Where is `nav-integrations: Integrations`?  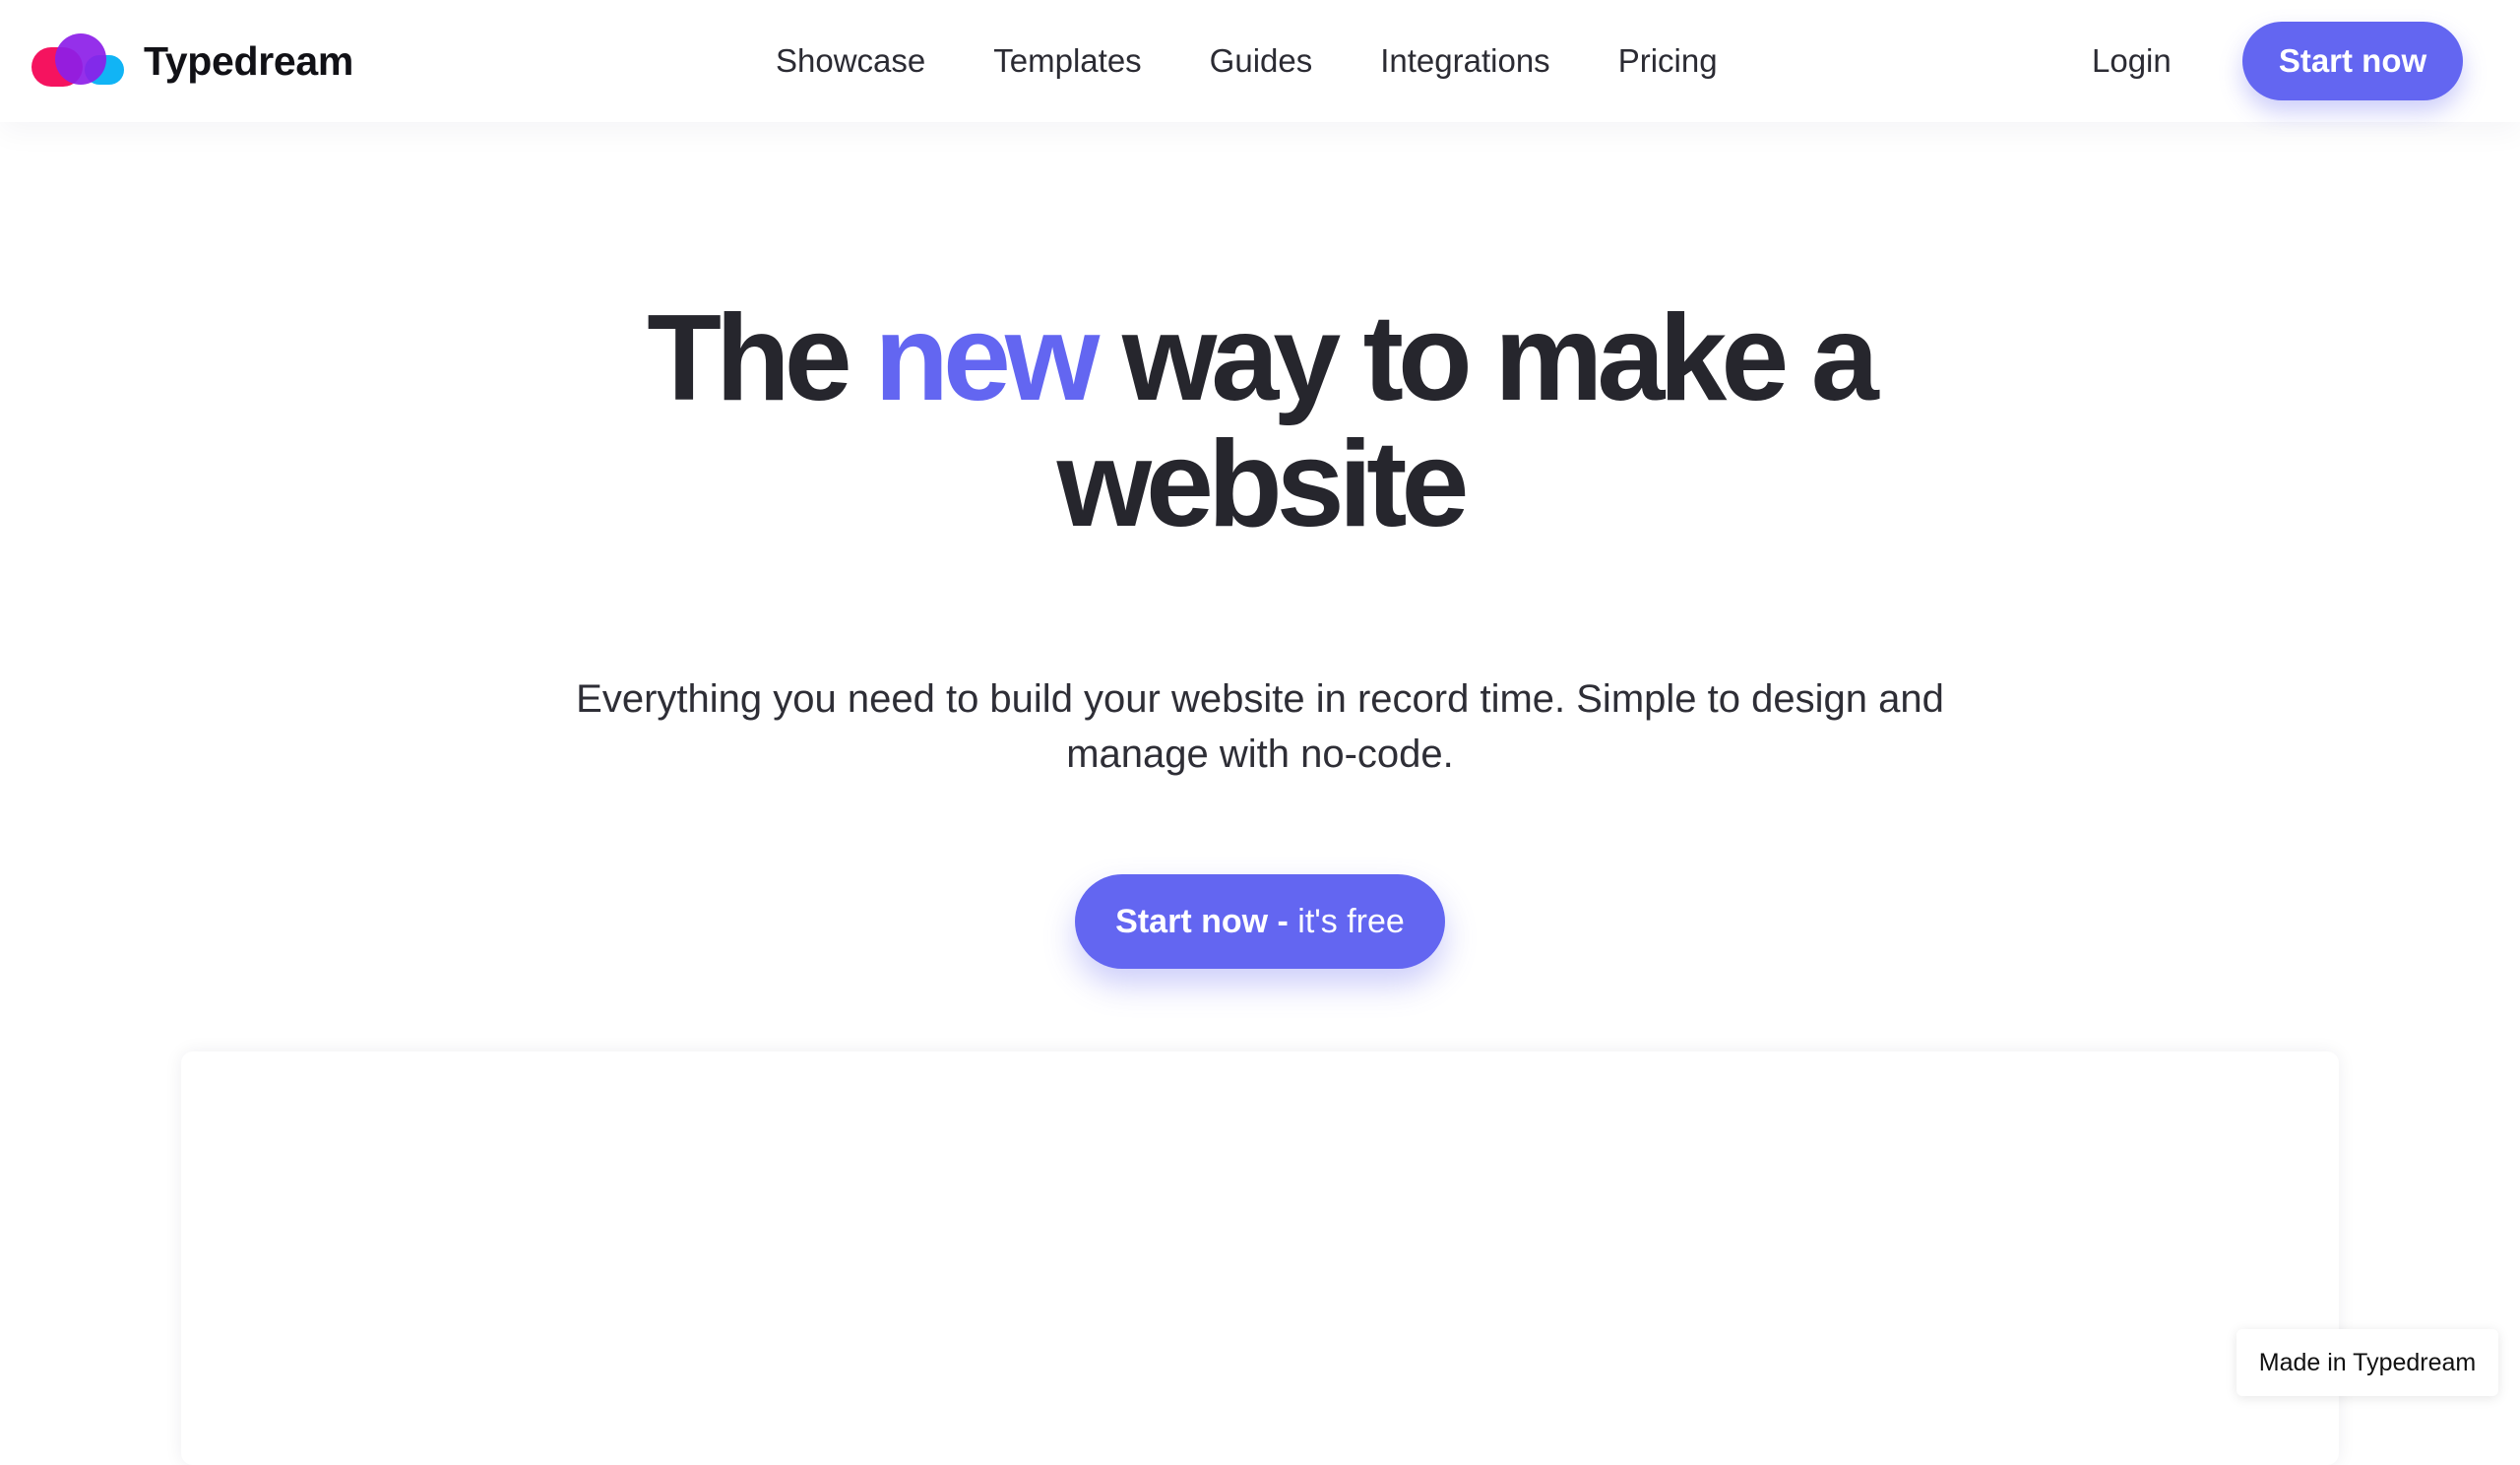
nav-integrations: Integrations is located at coordinates (1464, 61).